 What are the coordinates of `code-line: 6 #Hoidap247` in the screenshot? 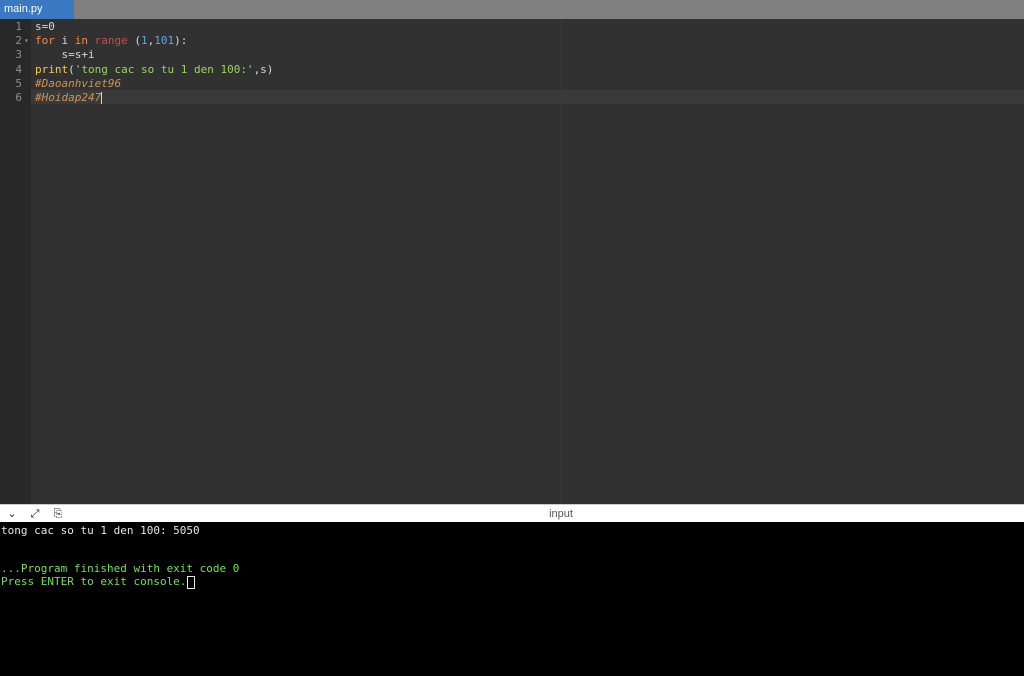 It's located at (512, 98).